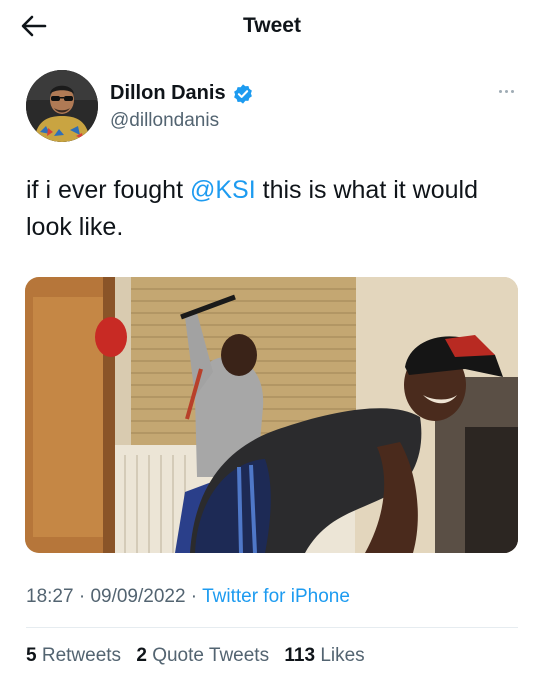 The image size is (544, 679). I want to click on quote-tweets-stat: 2 Quote Tweets, so click(202, 655).